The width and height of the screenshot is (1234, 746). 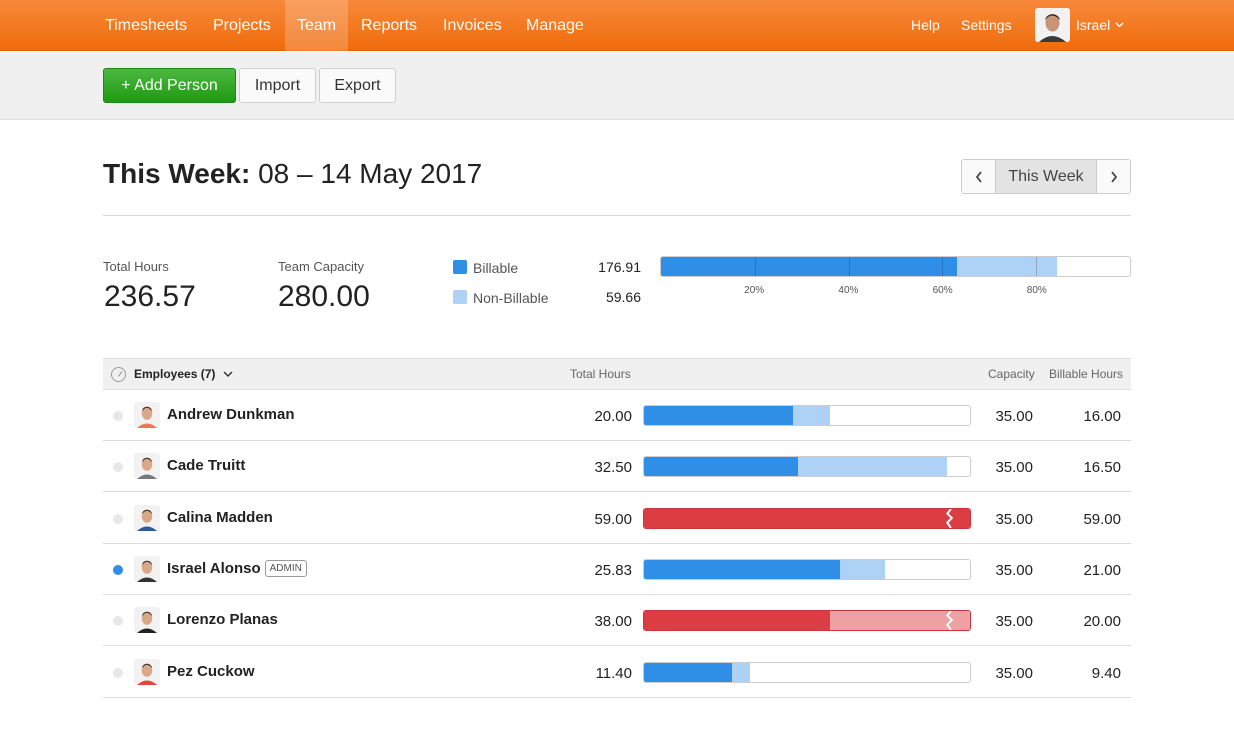 I want to click on nav-manage: Manage, so click(x=555, y=25).